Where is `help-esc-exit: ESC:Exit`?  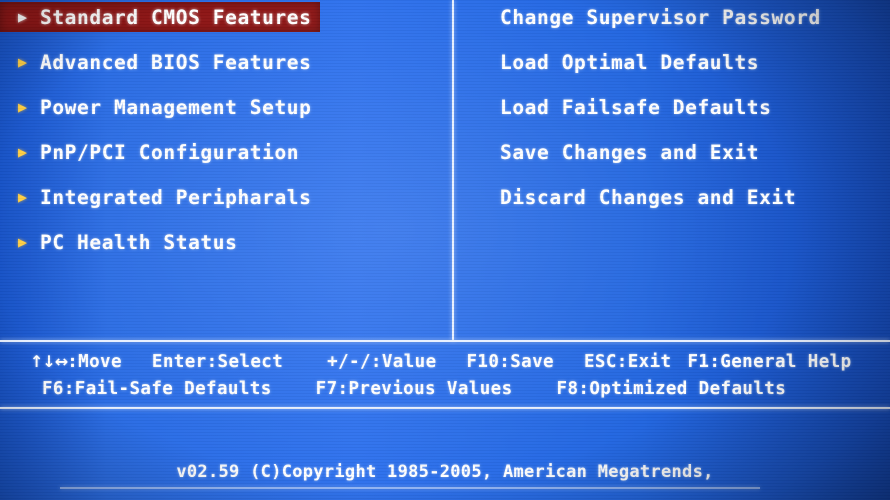 help-esc-exit: ESC:Exit is located at coordinates (628, 361).